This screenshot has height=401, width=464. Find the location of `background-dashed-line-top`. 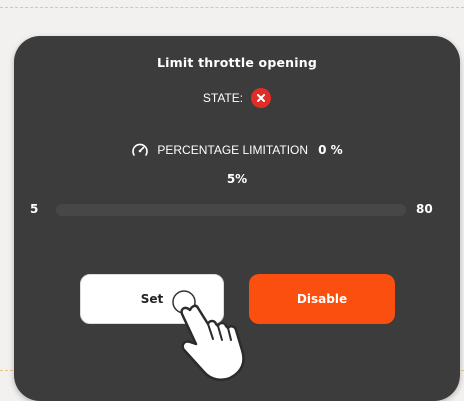

background-dashed-line-top is located at coordinates (232, 7).